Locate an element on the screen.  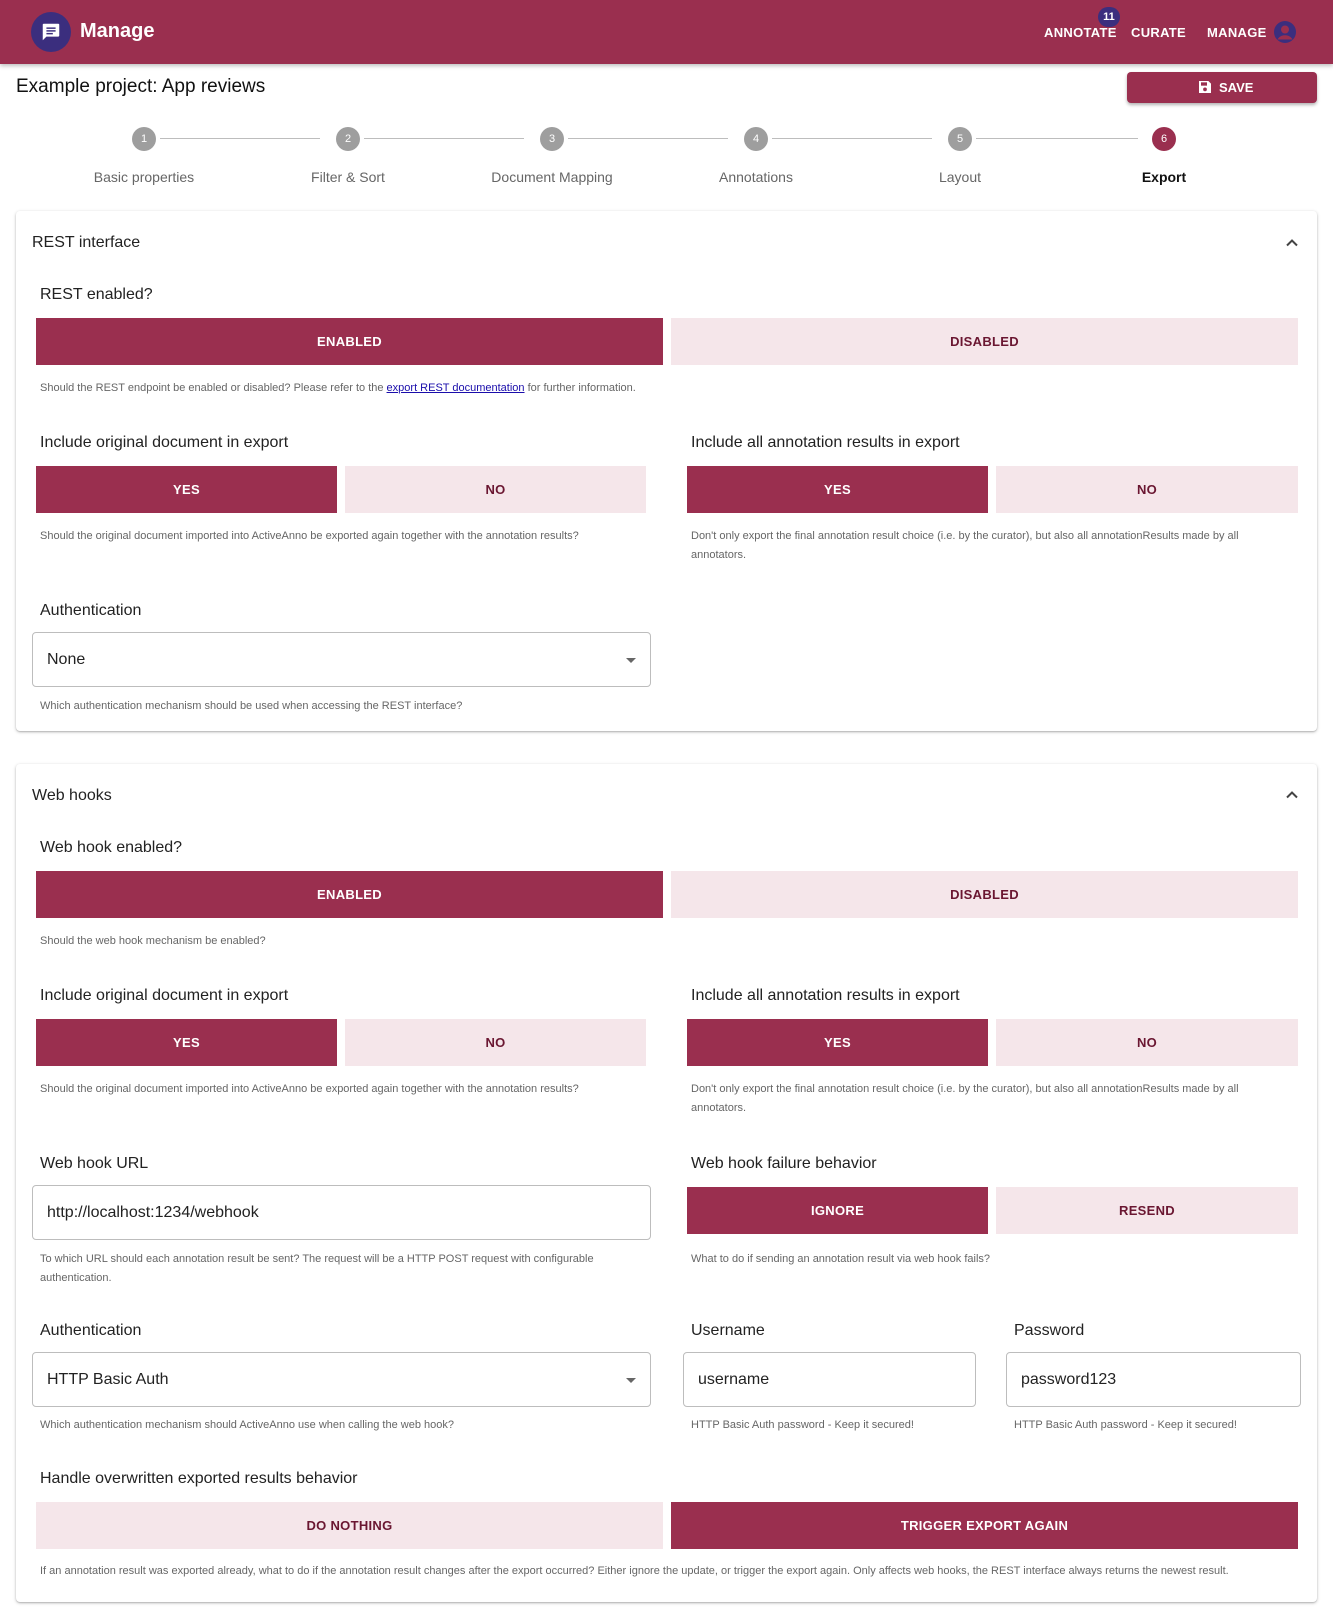
webhook-failure-resend-button: RESEND is located at coordinates (1147, 1210).